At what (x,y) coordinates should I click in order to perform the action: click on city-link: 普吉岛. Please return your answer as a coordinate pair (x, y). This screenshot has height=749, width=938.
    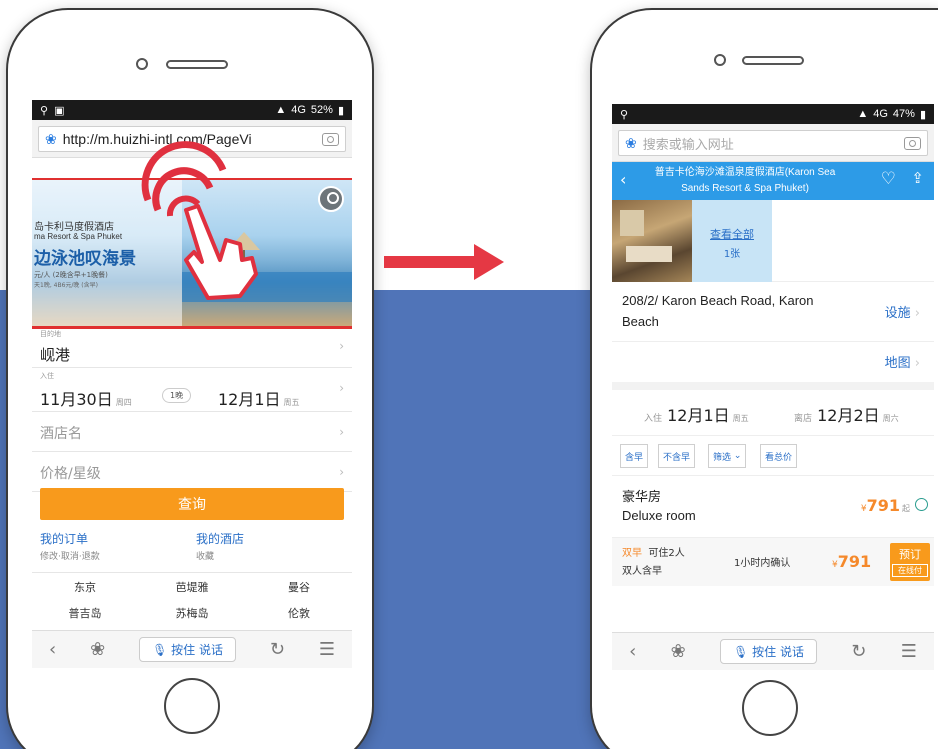
    Looking at the image, I should click on (85, 613).